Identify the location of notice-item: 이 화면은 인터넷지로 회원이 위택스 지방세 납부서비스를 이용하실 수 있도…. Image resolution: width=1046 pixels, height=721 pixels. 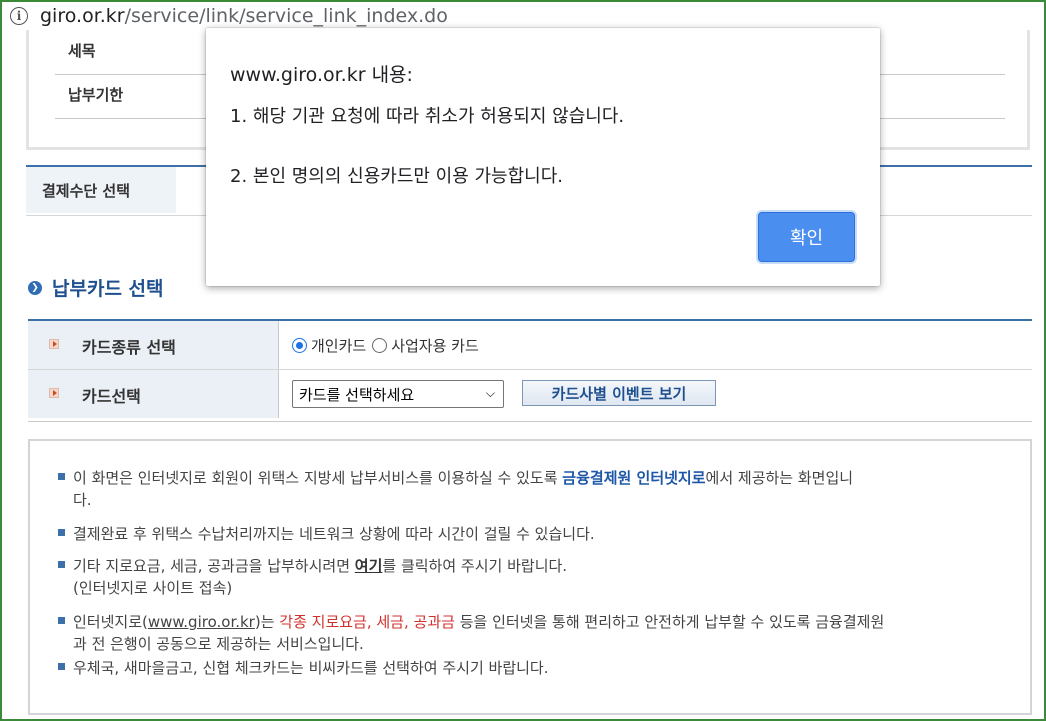
(528, 489).